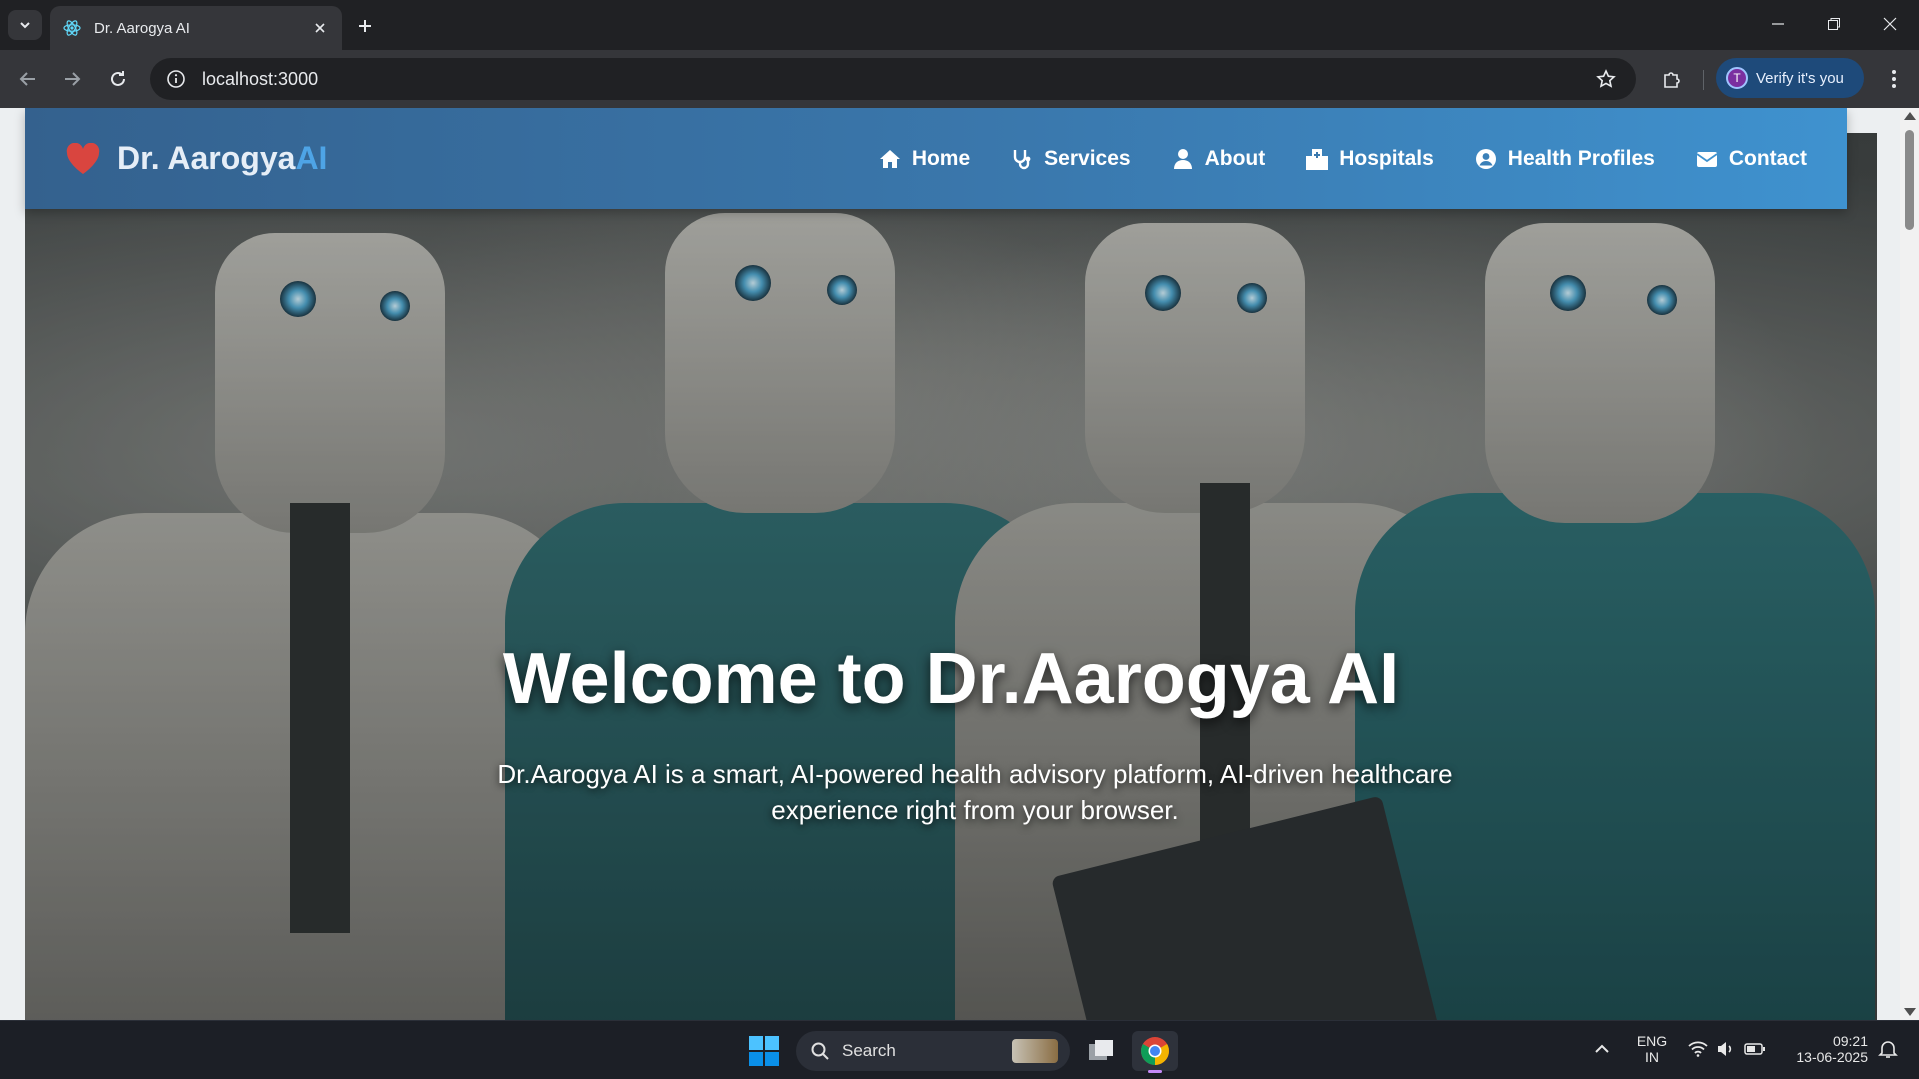  I want to click on profile-avatar: T, so click(1737, 78).